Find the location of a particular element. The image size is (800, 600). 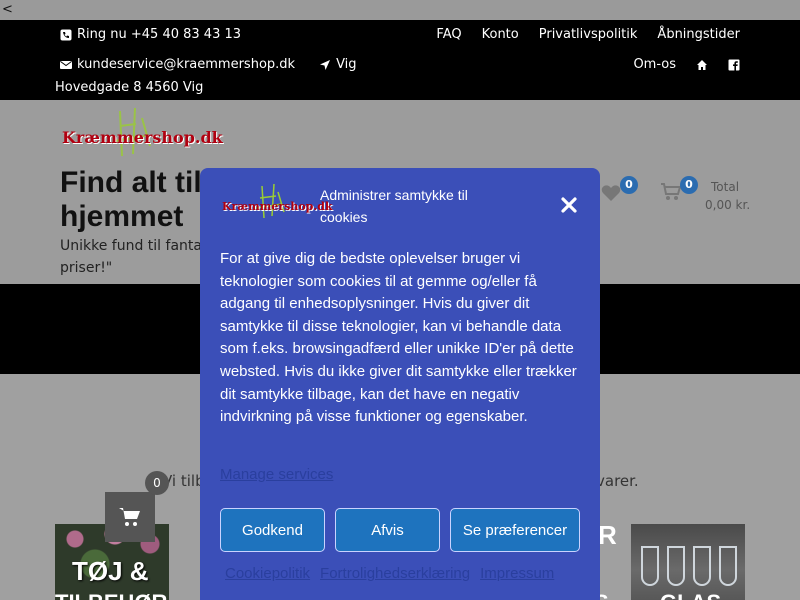

location-arrow-icon is located at coordinates (325, 64).